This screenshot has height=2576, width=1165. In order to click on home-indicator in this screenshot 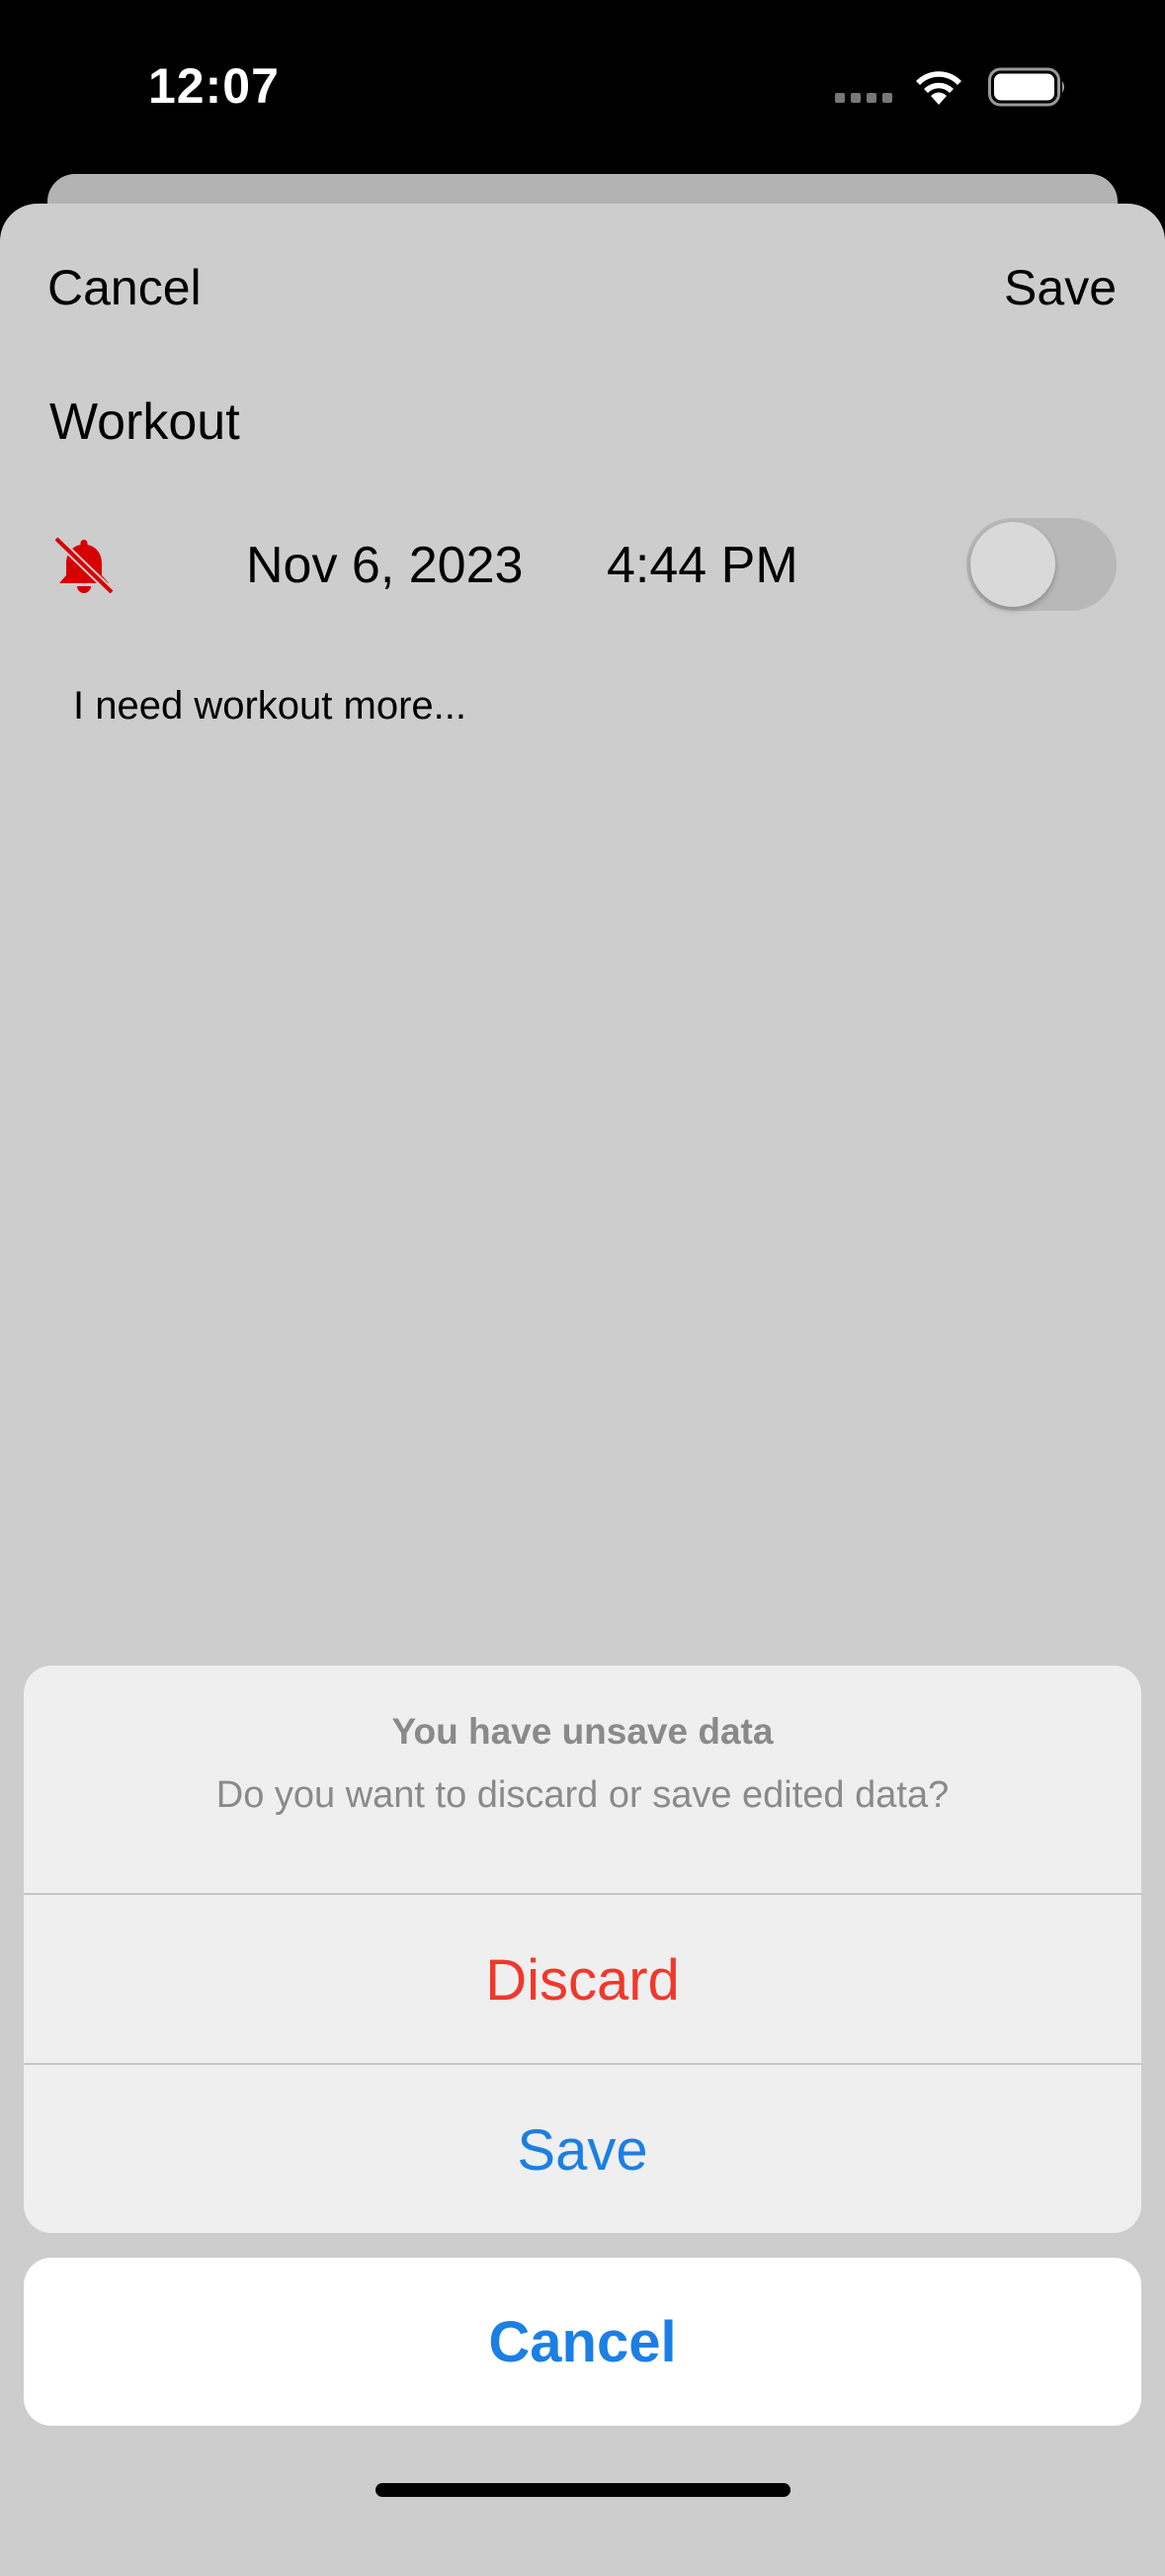, I will do `click(583, 2490)`.